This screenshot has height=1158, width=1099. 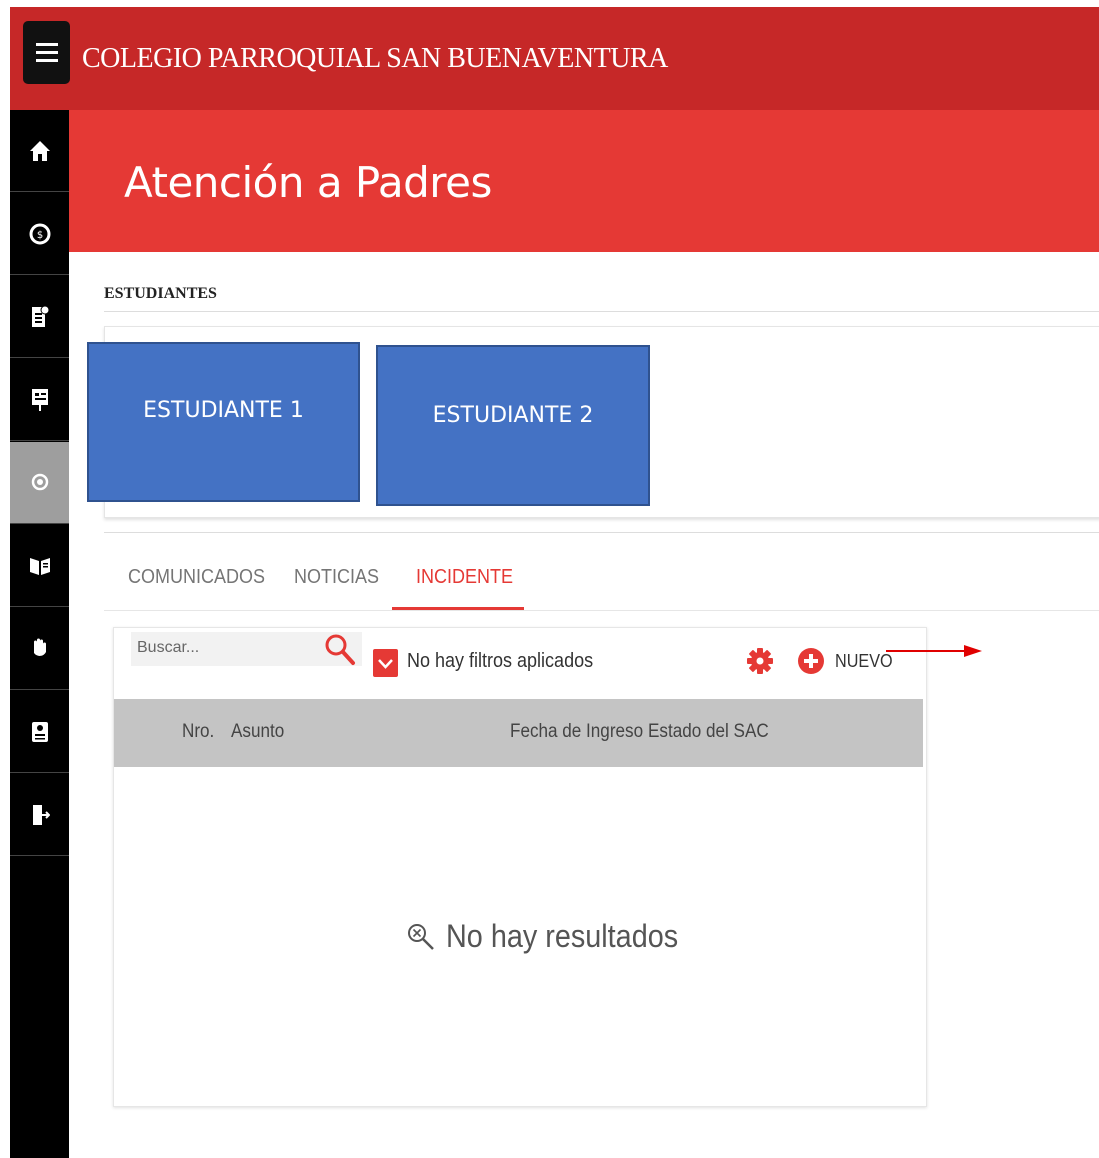 I want to click on page-header: Atención a Padres, so click(x=584, y=181).